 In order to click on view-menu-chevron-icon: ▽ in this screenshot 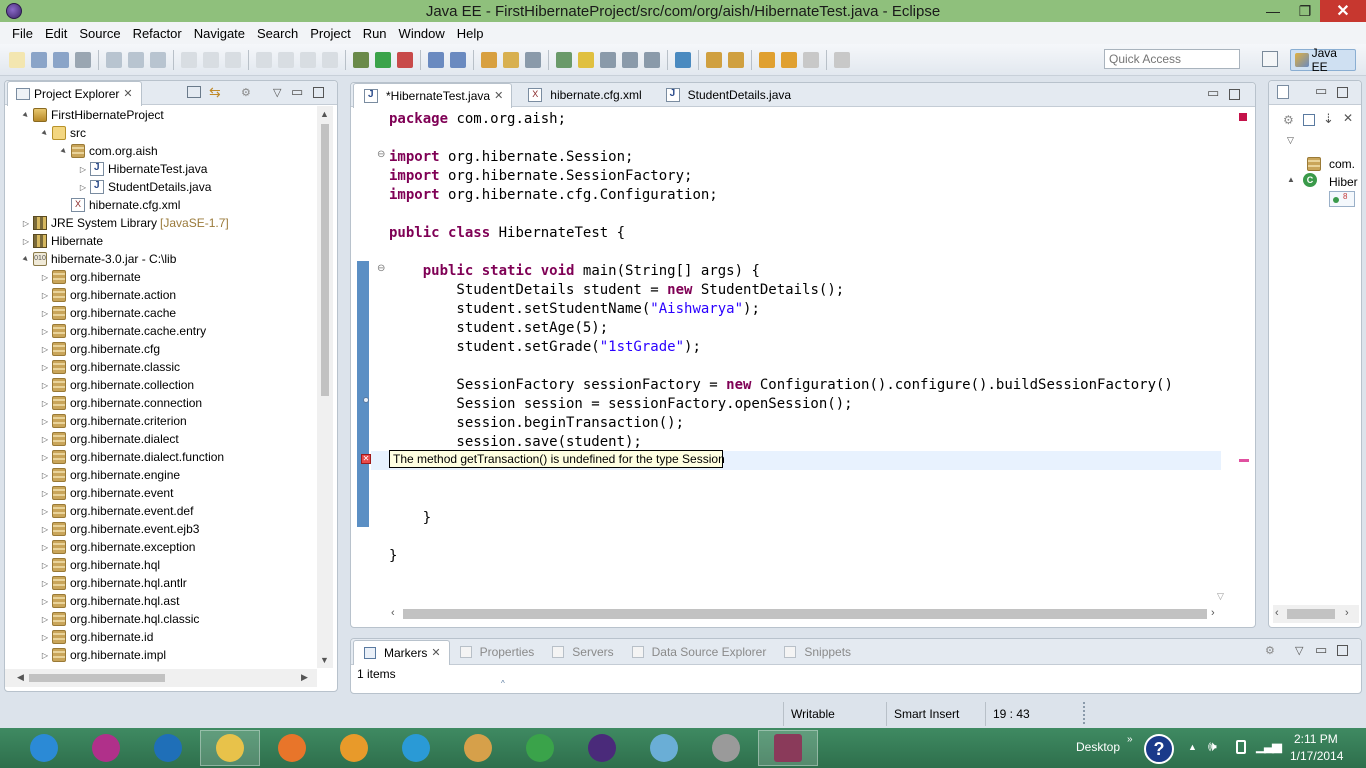, I will do `click(277, 92)`.